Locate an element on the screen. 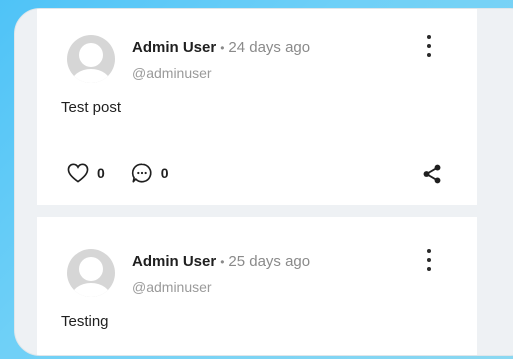 This screenshot has width=513, height=359. share-icon is located at coordinates (432, 174).